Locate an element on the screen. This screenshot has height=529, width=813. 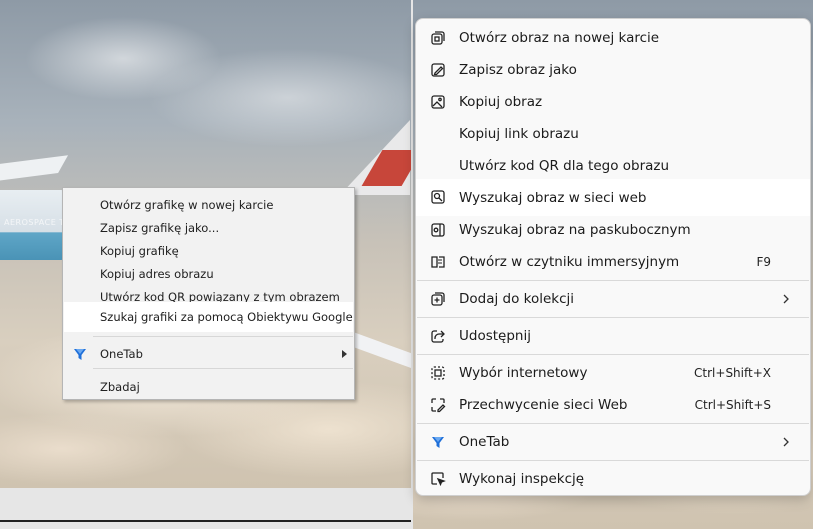
menu-item-open-image-new-tab: Otwórz grafikę w nowej karcie is located at coordinates (208, 204).